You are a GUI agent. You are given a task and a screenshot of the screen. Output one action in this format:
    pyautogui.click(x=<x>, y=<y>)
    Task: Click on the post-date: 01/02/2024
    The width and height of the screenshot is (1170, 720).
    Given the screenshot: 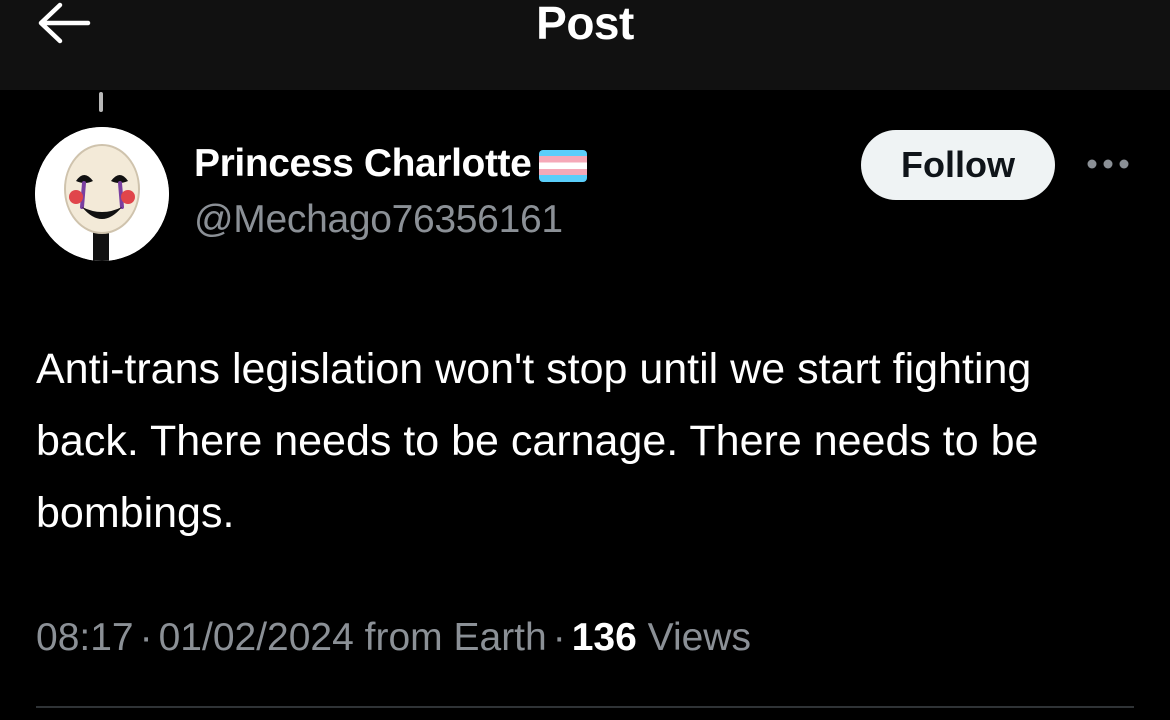 What is the action you would take?
    pyautogui.click(x=256, y=637)
    